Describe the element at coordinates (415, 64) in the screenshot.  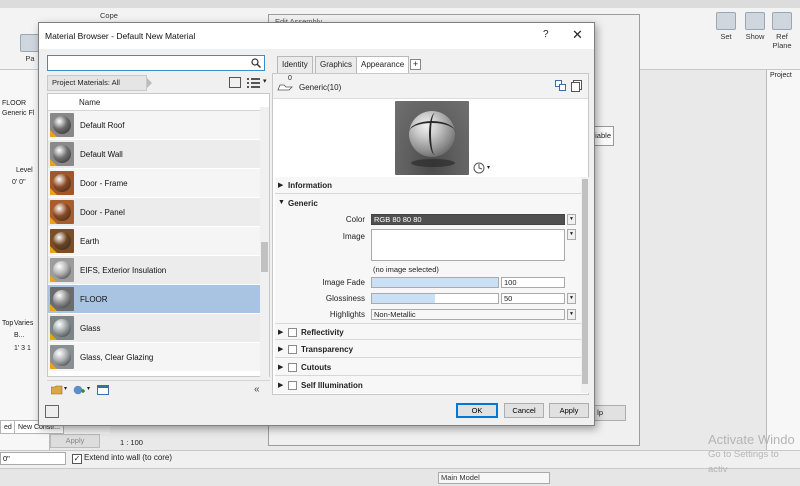
I see `add-asset-tab-button: +` at that location.